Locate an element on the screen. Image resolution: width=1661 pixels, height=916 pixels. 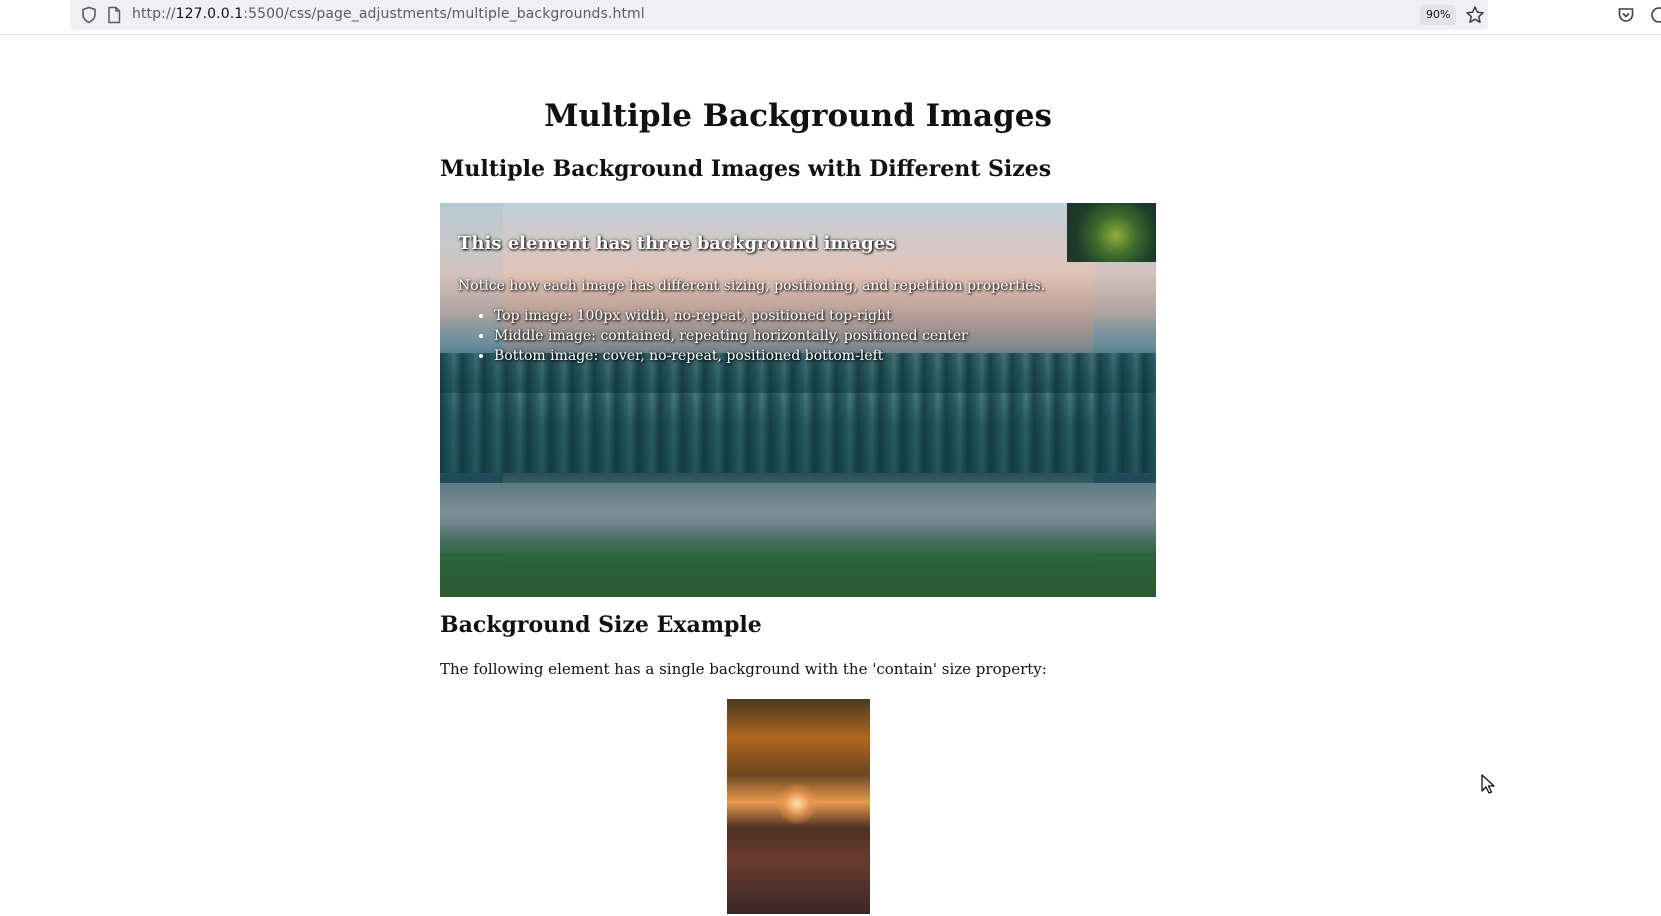
zoom-badge: 90% is located at coordinates (1438, 15).